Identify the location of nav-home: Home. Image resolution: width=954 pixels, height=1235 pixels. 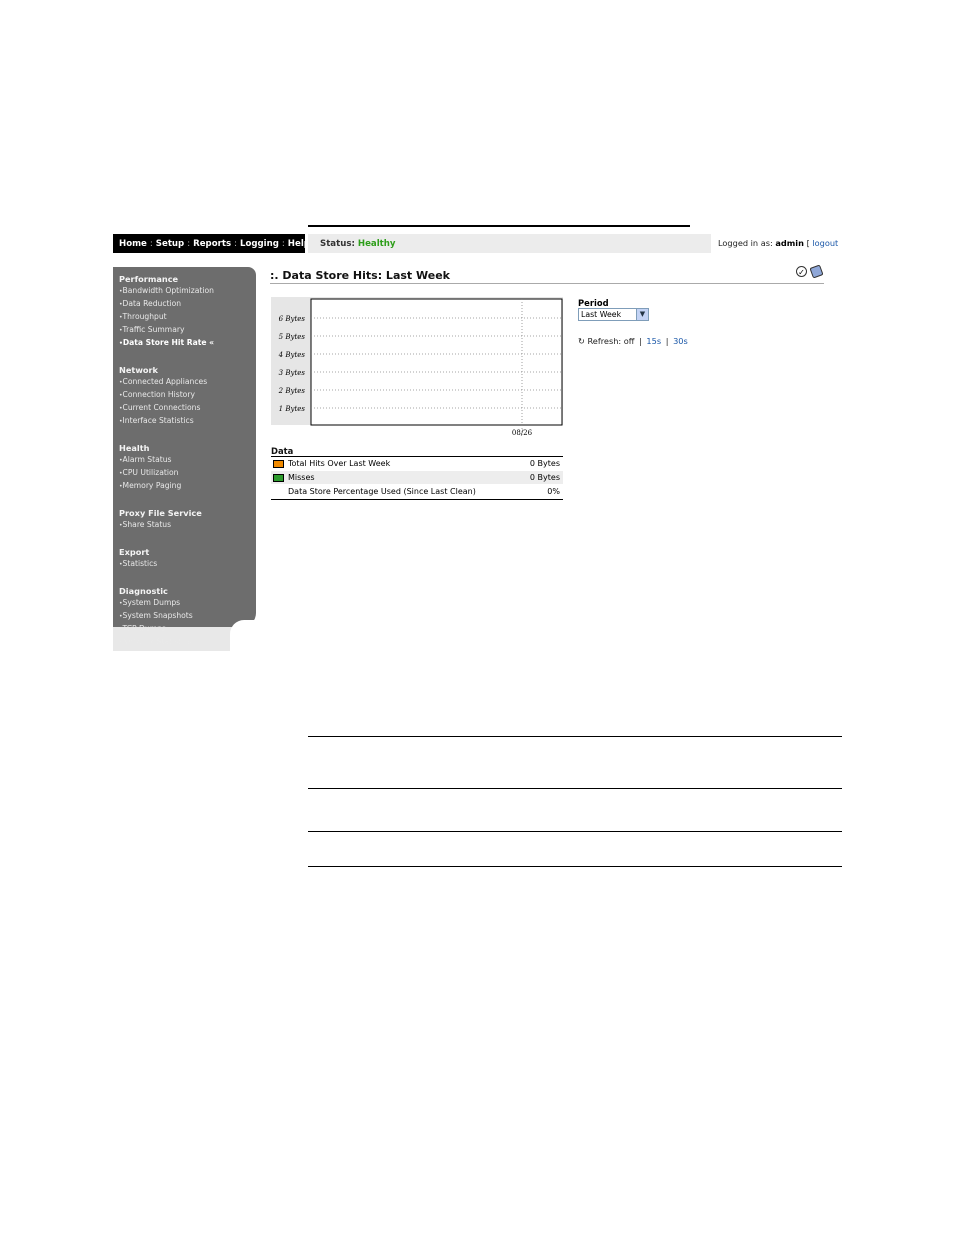
(133, 244).